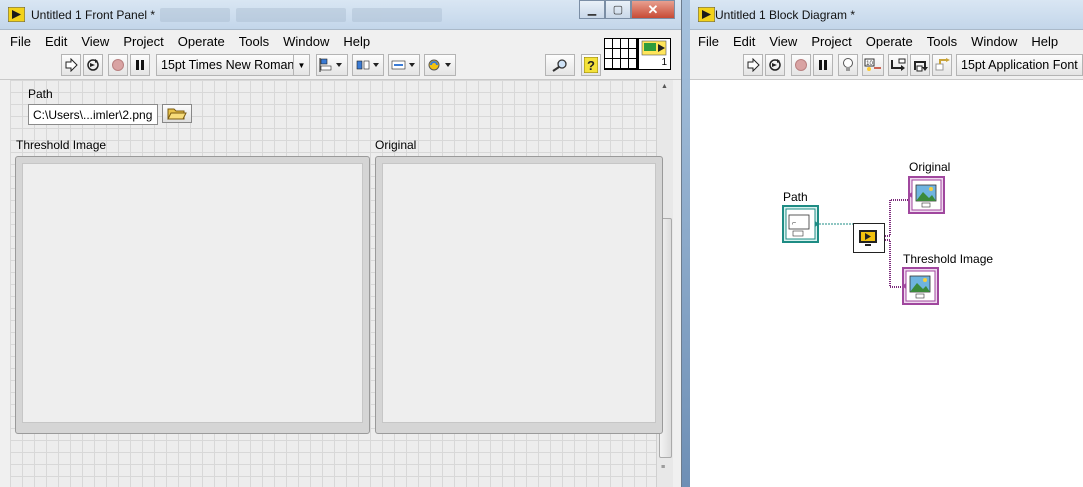 The height and width of the screenshot is (487, 1083). I want to click on path-terminal-icon: ⌐, so click(800, 224).